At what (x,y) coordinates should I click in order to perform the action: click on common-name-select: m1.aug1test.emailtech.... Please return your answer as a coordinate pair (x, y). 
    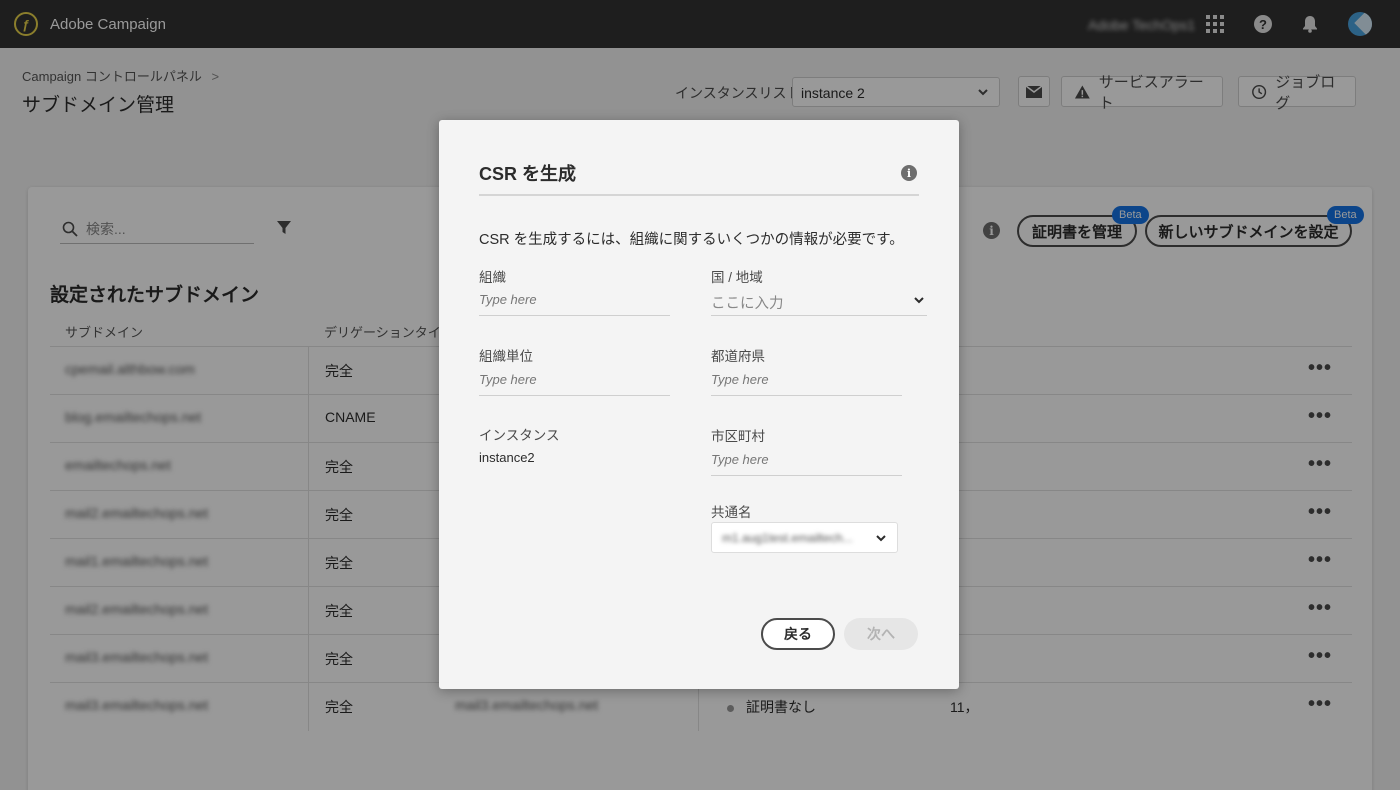
    Looking at the image, I should click on (804, 537).